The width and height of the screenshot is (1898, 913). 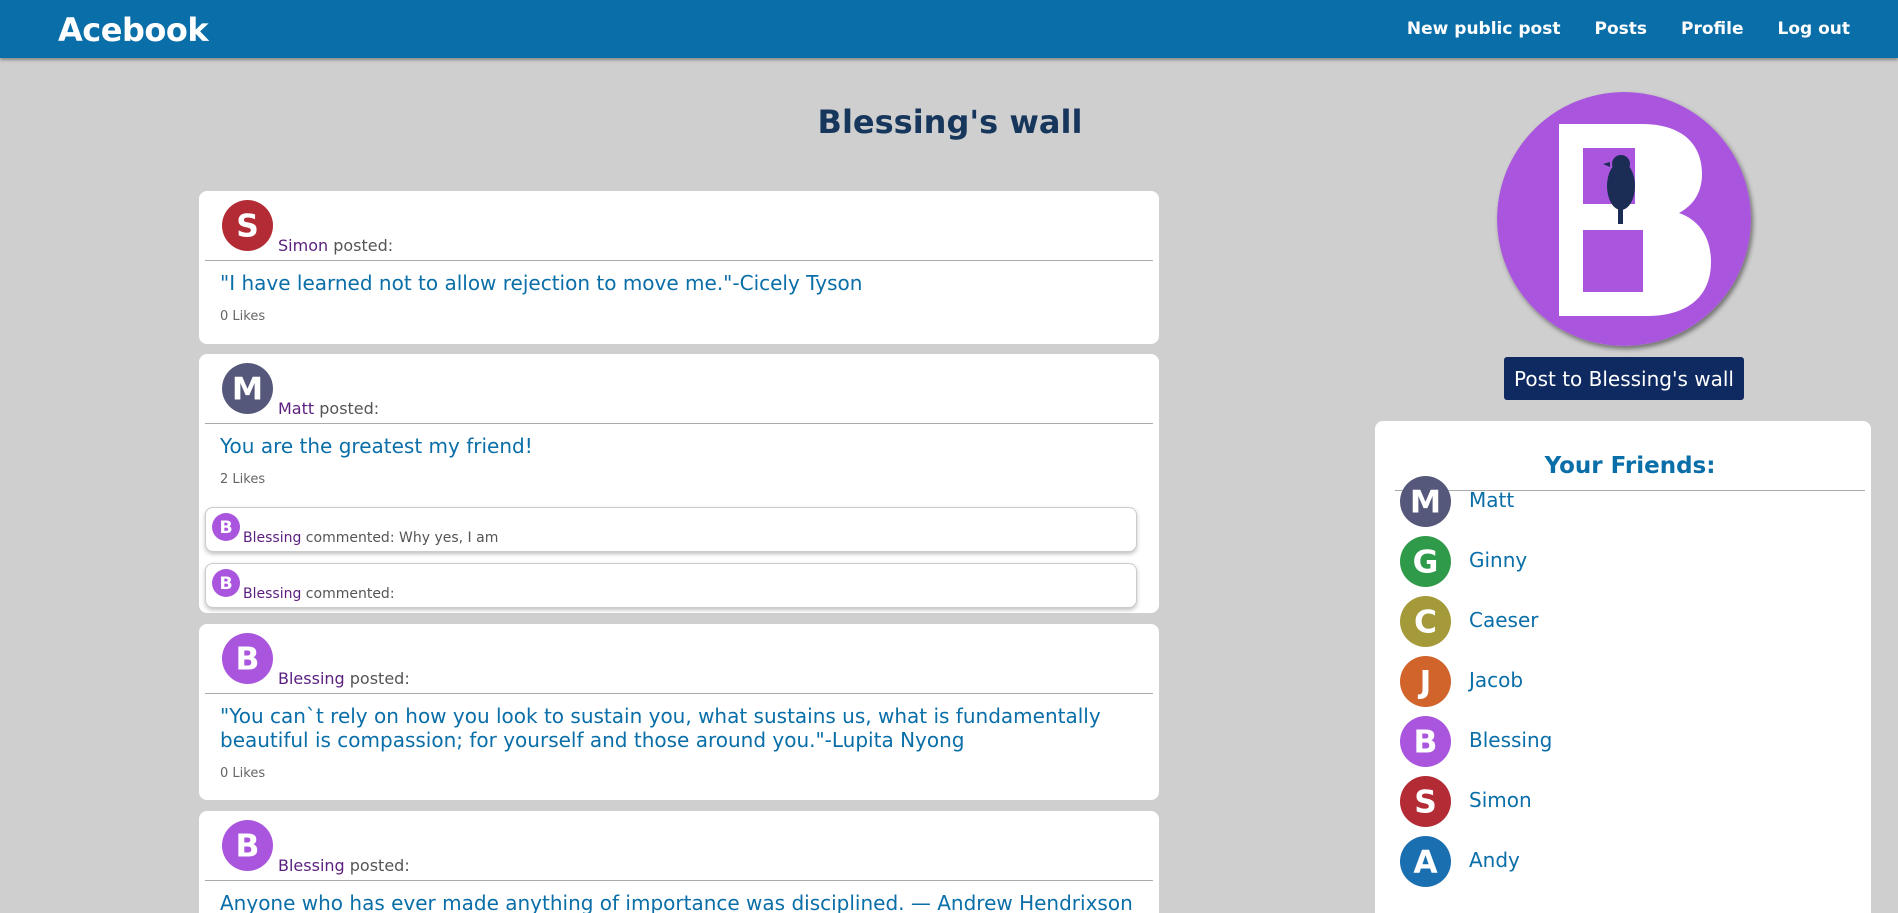 What do you see at coordinates (1503, 620) in the screenshot?
I see `friend-name: Caeser` at bounding box center [1503, 620].